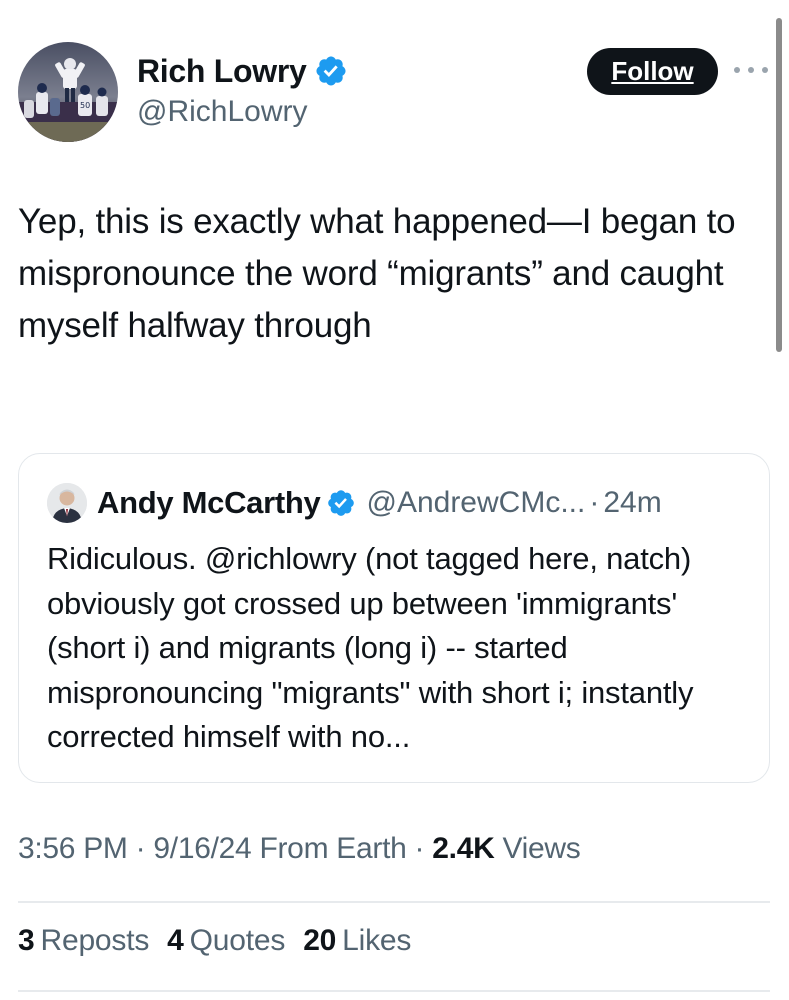  What do you see at coordinates (222, 71) in the screenshot?
I see `author-name: Rich Lowry` at bounding box center [222, 71].